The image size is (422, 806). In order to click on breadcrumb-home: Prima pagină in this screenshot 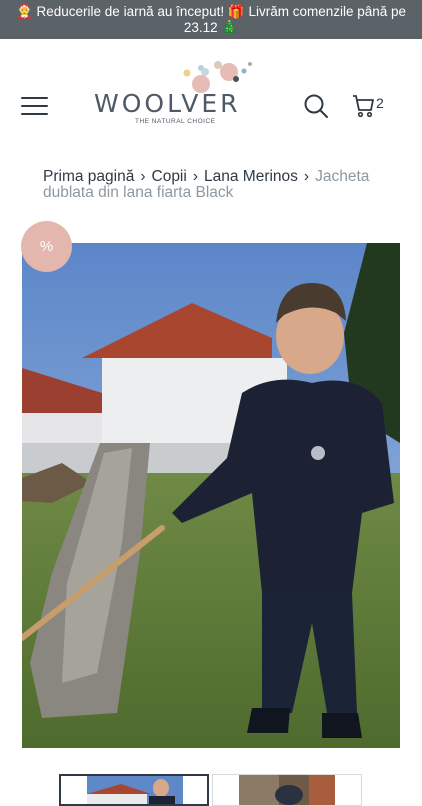, I will do `click(88, 176)`.